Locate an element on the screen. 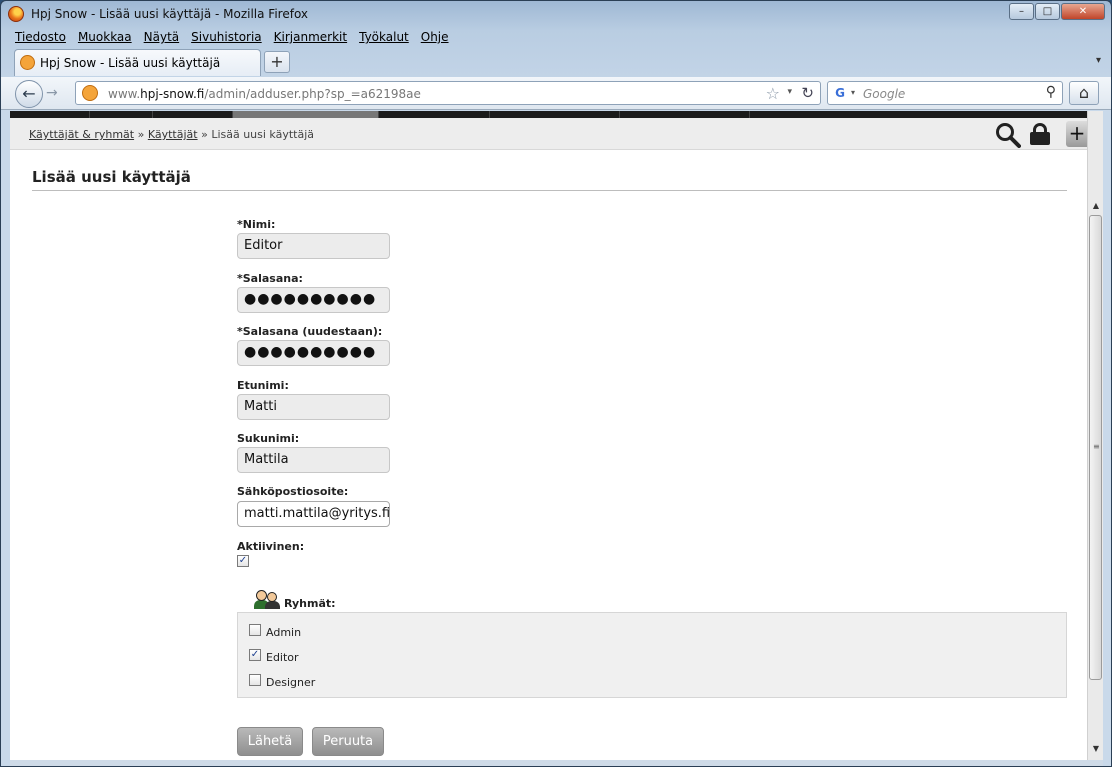 The width and height of the screenshot is (1112, 767). menu-kirjanmerkit: Kirjanmerkit is located at coordinates (310, 38).